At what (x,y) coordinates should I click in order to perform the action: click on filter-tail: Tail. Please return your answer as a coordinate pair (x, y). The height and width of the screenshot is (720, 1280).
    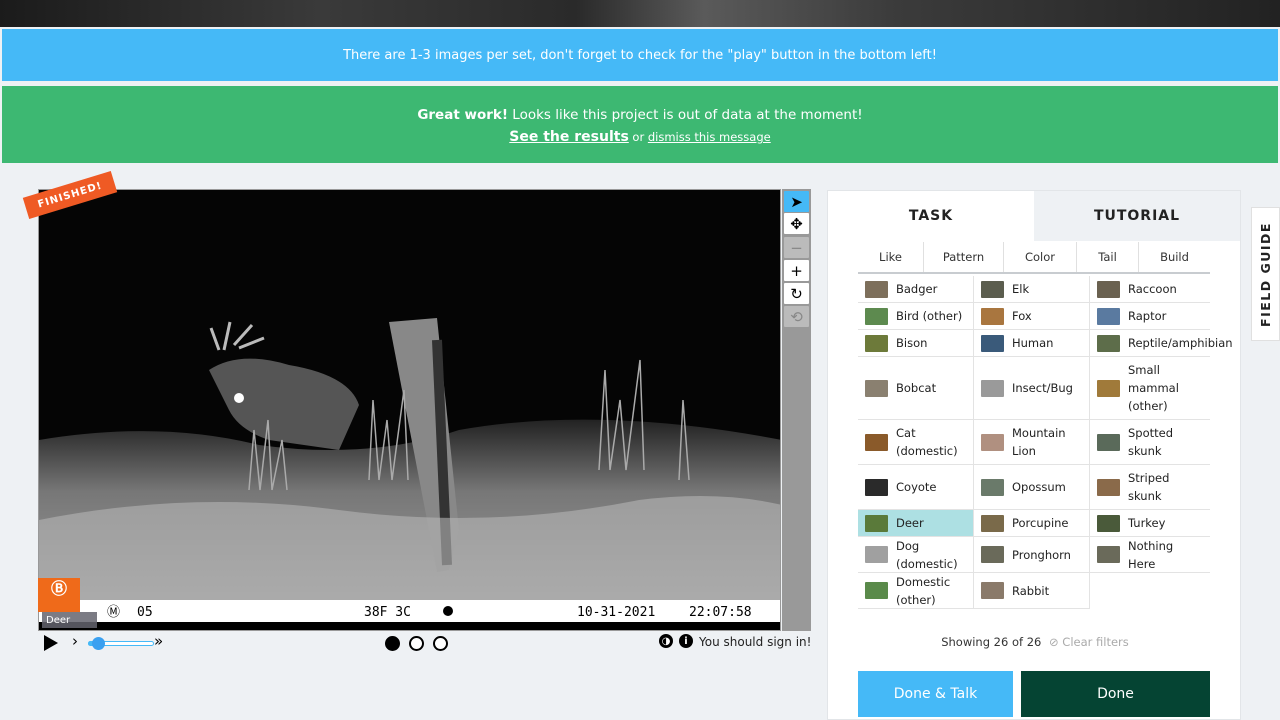
    Looking at the image, I should click on (1108, 257).